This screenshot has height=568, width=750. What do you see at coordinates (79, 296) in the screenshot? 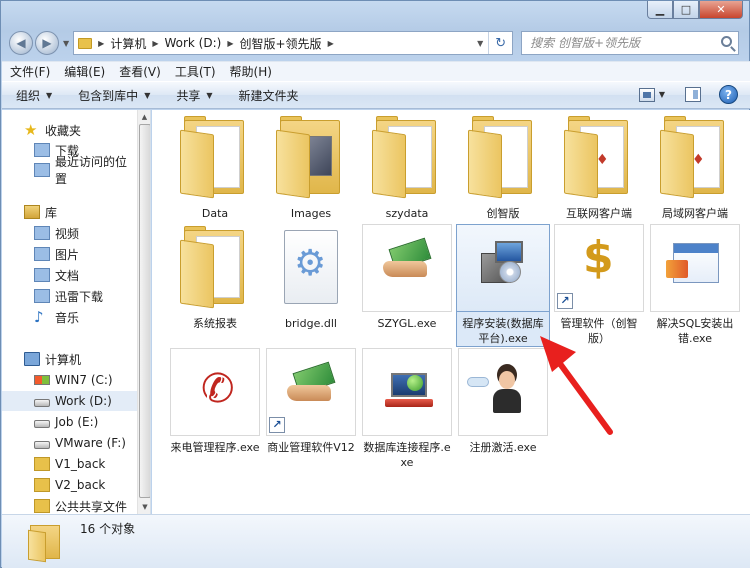
I see `nav-label: 迅雷下载` at bounding box center [79, 296].